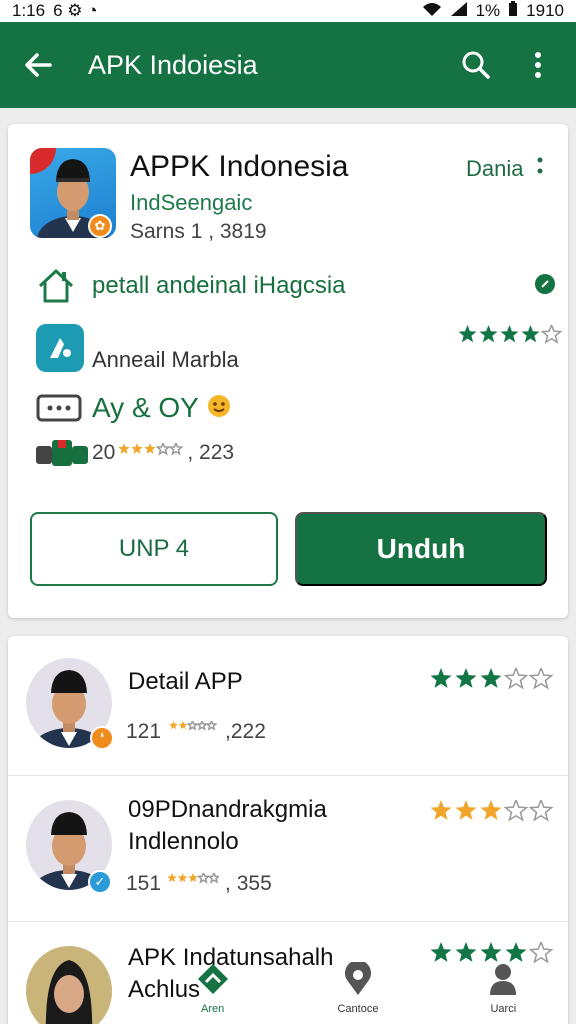  Describe the element at coordinates (288, 11) in the screenshot. I see `status-bar: 1:16 6 ⚙ ◔ 1% 1910` at that location.